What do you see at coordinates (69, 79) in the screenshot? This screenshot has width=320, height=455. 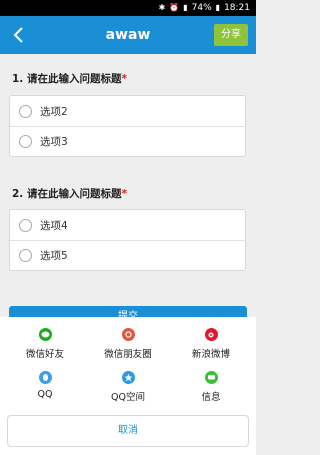 I see `question-title: 1. 请在此输入问题标题*` at bounding box center [69, 79].